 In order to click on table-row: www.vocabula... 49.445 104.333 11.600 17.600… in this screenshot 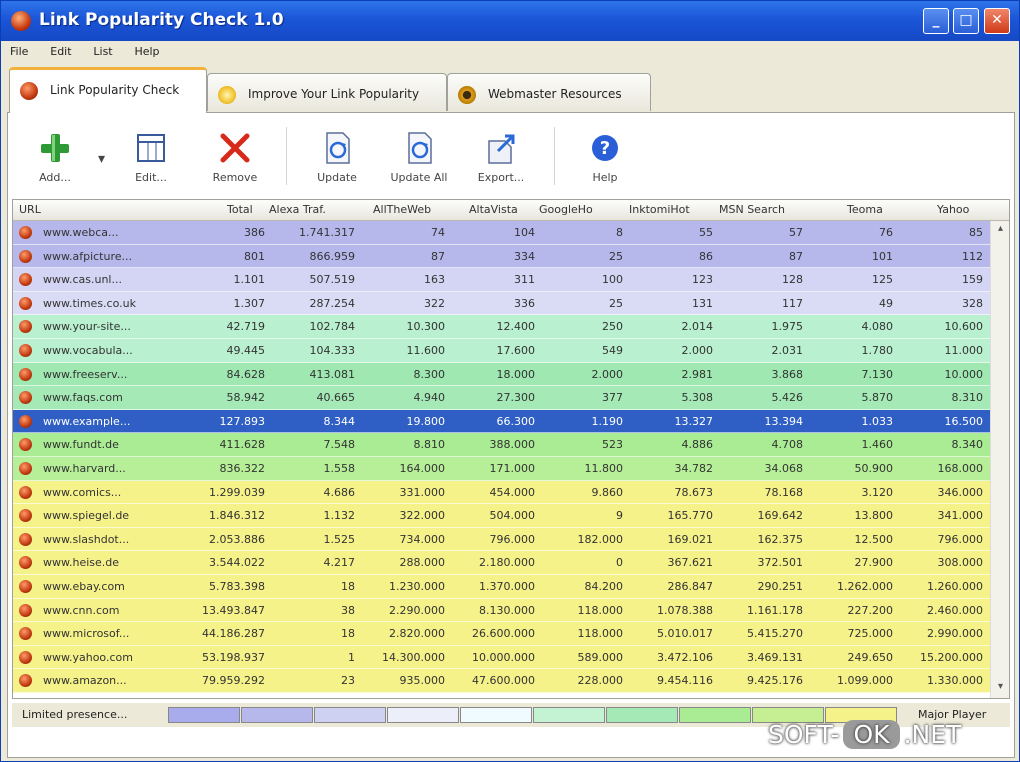, I will do `click(501, 350)`.